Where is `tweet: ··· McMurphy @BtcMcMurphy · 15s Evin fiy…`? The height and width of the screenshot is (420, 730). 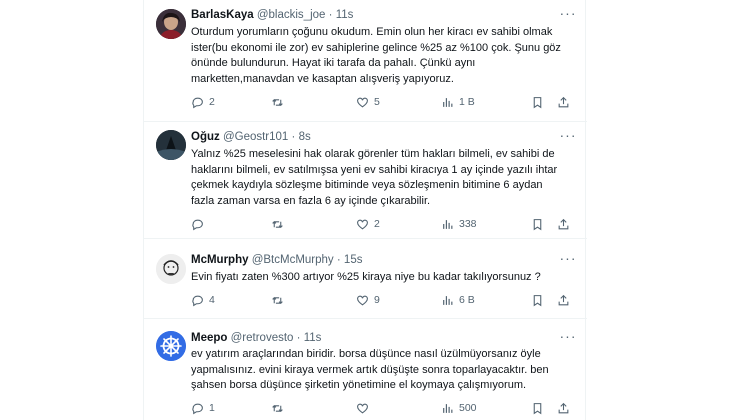 tweet: ··· McMurphy @BtcMcMurphy · 15s Evin fiy… is located at coordinates (365, 279).